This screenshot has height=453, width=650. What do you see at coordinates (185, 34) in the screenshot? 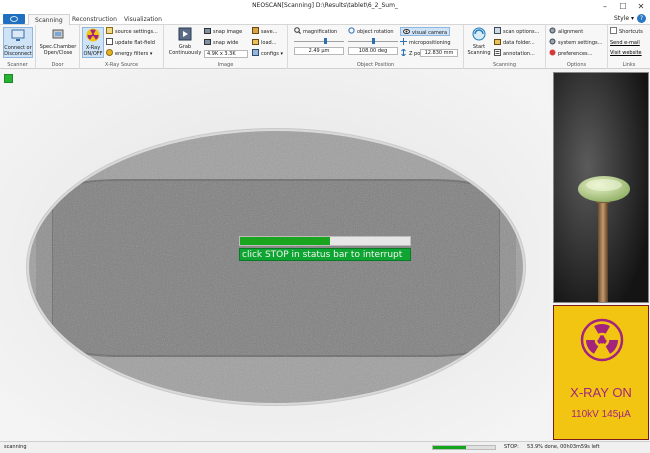
I see `play-icon` at bounding box center [185, 34].